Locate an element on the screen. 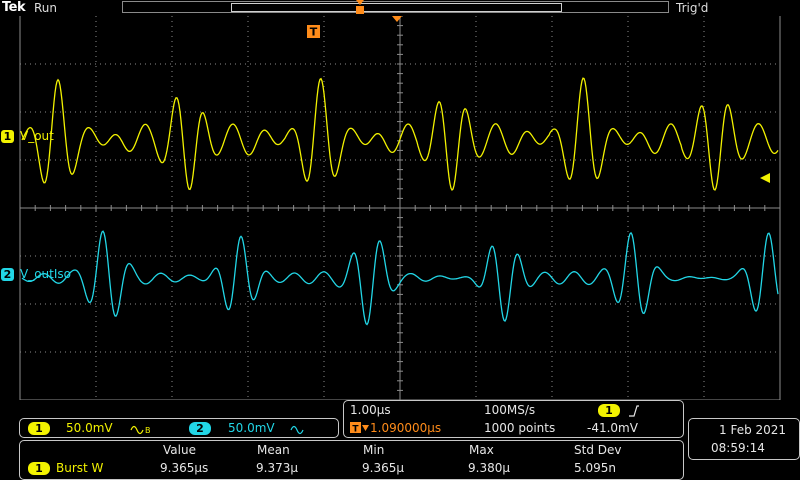 Image resolution: width=800 pixels, height=480 pixels. brand-logo: Tek is located at coordinates (14, 7).